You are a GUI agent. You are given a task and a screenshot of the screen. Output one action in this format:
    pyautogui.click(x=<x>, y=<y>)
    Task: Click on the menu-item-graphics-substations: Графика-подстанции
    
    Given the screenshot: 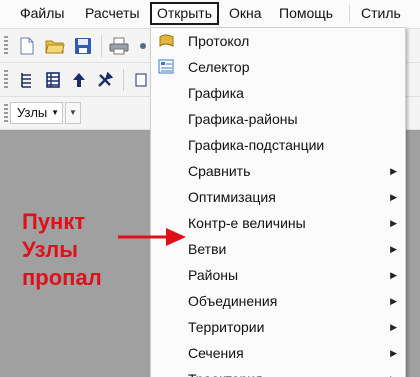 What is the action you would take?
    pyautogui.click(x=278, y=145)
    